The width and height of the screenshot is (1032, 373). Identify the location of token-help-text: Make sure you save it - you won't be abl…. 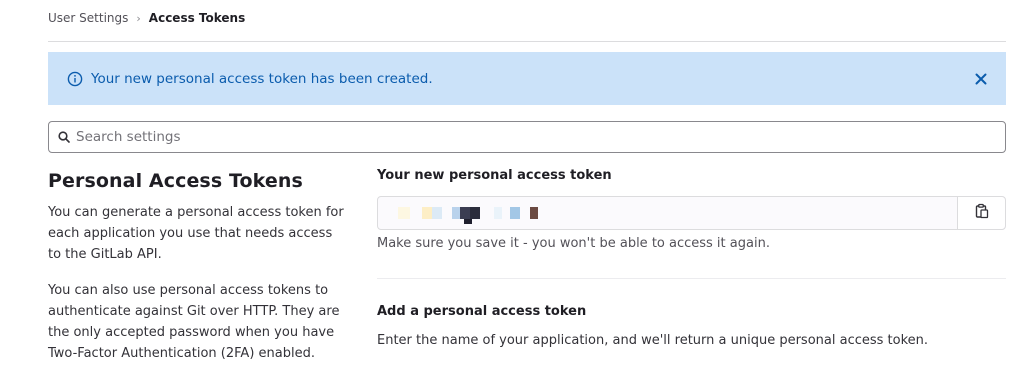
(573, 243).